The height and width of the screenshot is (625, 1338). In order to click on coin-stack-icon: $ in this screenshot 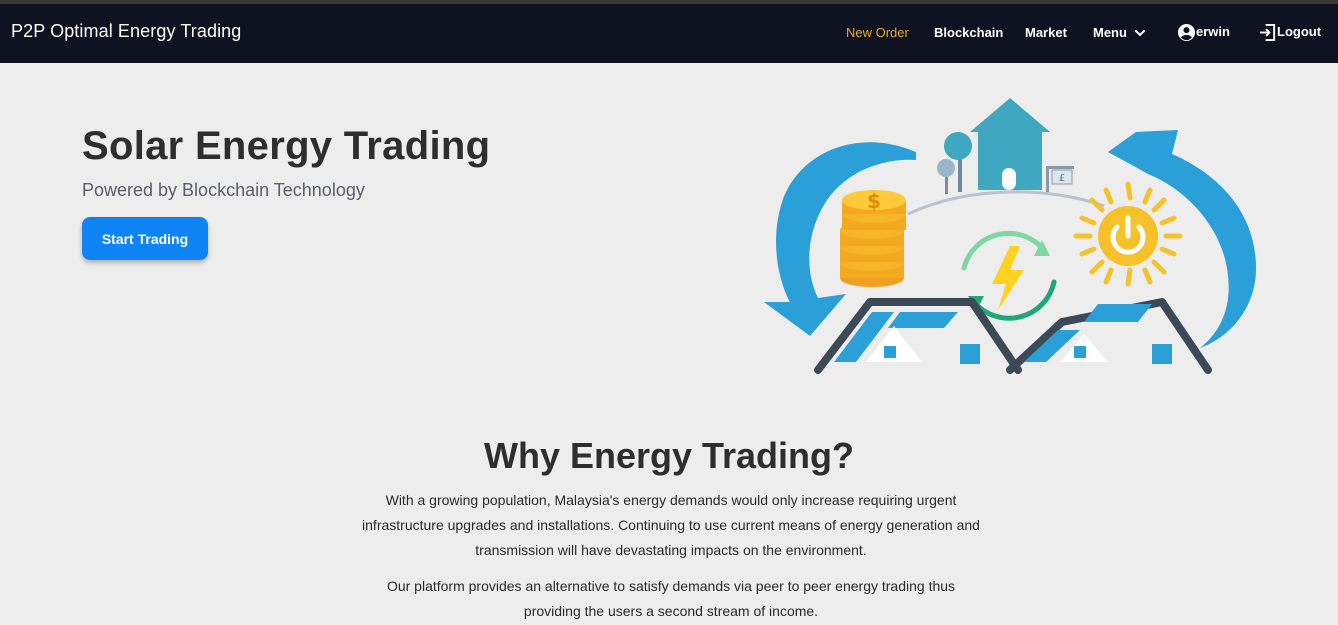, I will do `click(873, 238)`.